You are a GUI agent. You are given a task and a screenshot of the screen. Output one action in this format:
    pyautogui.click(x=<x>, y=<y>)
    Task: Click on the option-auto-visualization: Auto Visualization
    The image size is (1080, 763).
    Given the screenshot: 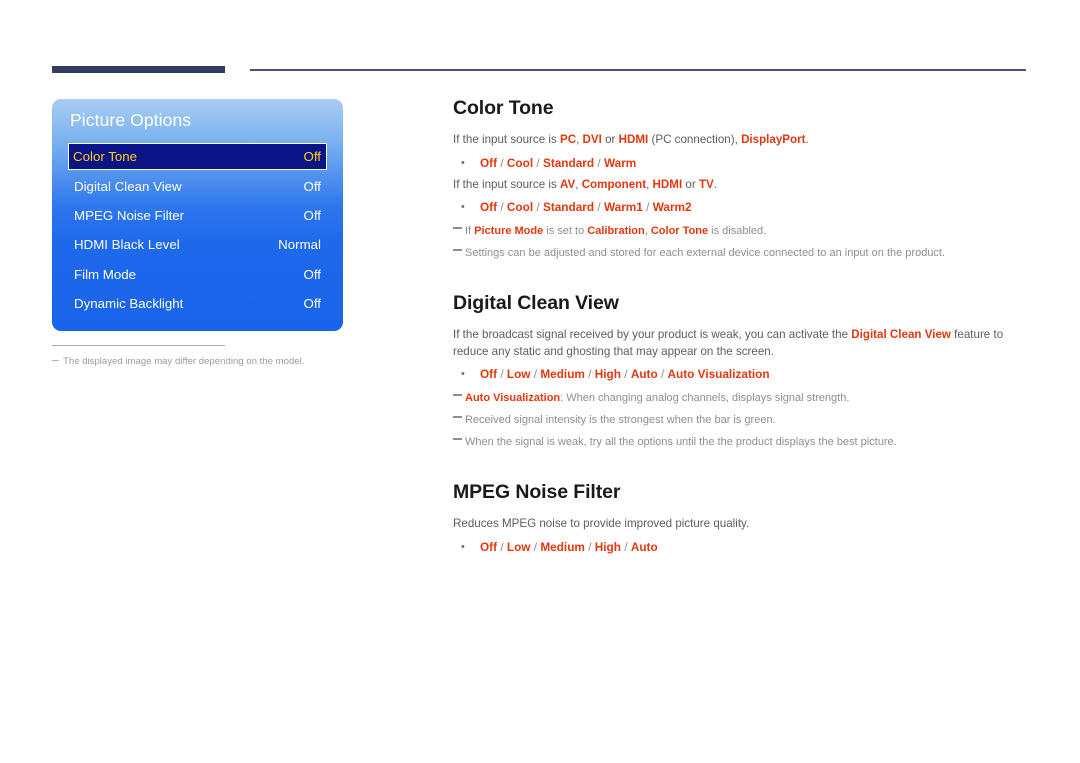 What is the action you would take?
    pyautogui.click(x=719, y=374)
    